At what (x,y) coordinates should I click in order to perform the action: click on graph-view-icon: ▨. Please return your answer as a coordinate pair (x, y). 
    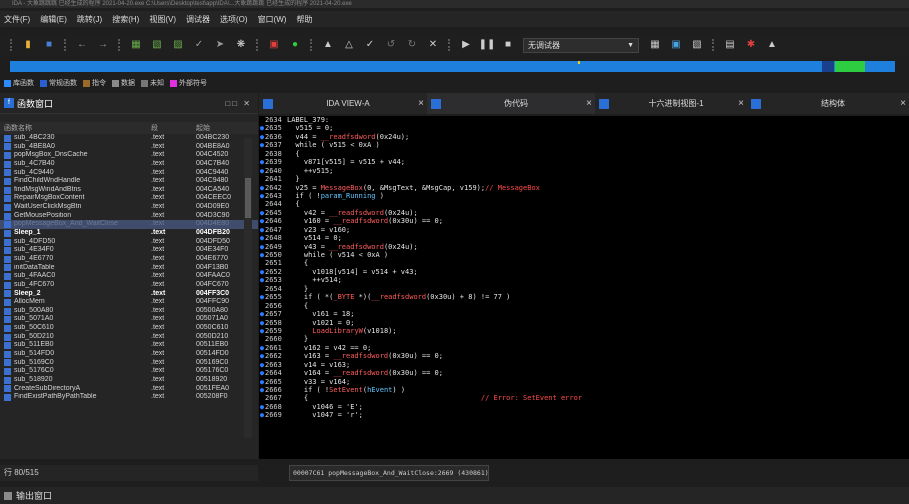
    Looking at the image, I should click on (178, 45).